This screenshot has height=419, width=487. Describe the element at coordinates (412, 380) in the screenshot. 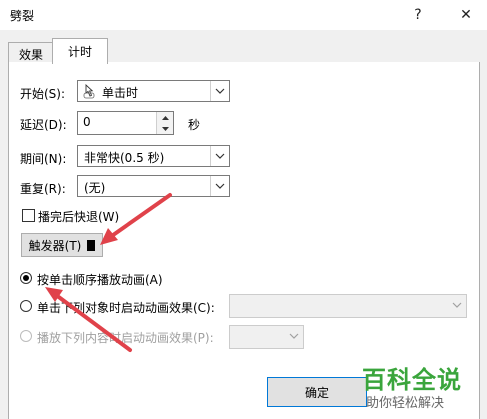

I see `watermark-title: 百科全说` at that location.